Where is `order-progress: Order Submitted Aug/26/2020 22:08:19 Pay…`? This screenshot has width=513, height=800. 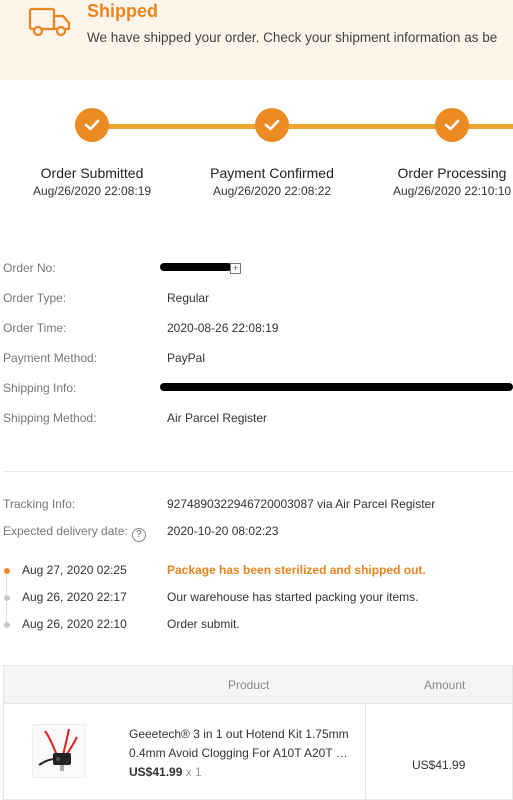 order-progress: Order Submitted Aug/26/2020 22:08:19 Pay… is located at coordinates (256, 155).